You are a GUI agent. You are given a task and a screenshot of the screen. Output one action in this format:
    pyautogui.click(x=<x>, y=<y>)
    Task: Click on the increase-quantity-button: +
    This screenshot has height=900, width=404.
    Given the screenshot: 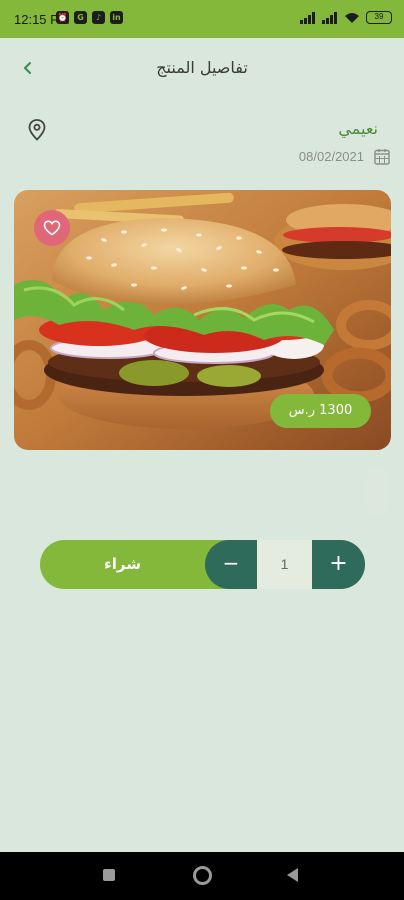 What is the action you would take?
    pyautogui.click(x=338, y=564)
    